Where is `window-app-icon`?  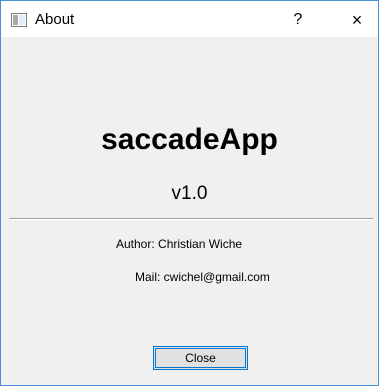
window-app-icon is located at coordinates (19, 20).